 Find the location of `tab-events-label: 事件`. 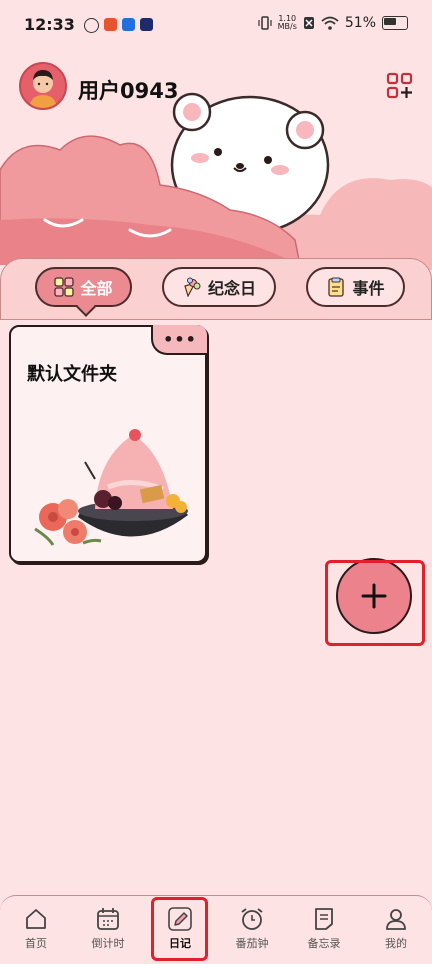

tab-events-label: 事件 is located at coordinates (368, 288).